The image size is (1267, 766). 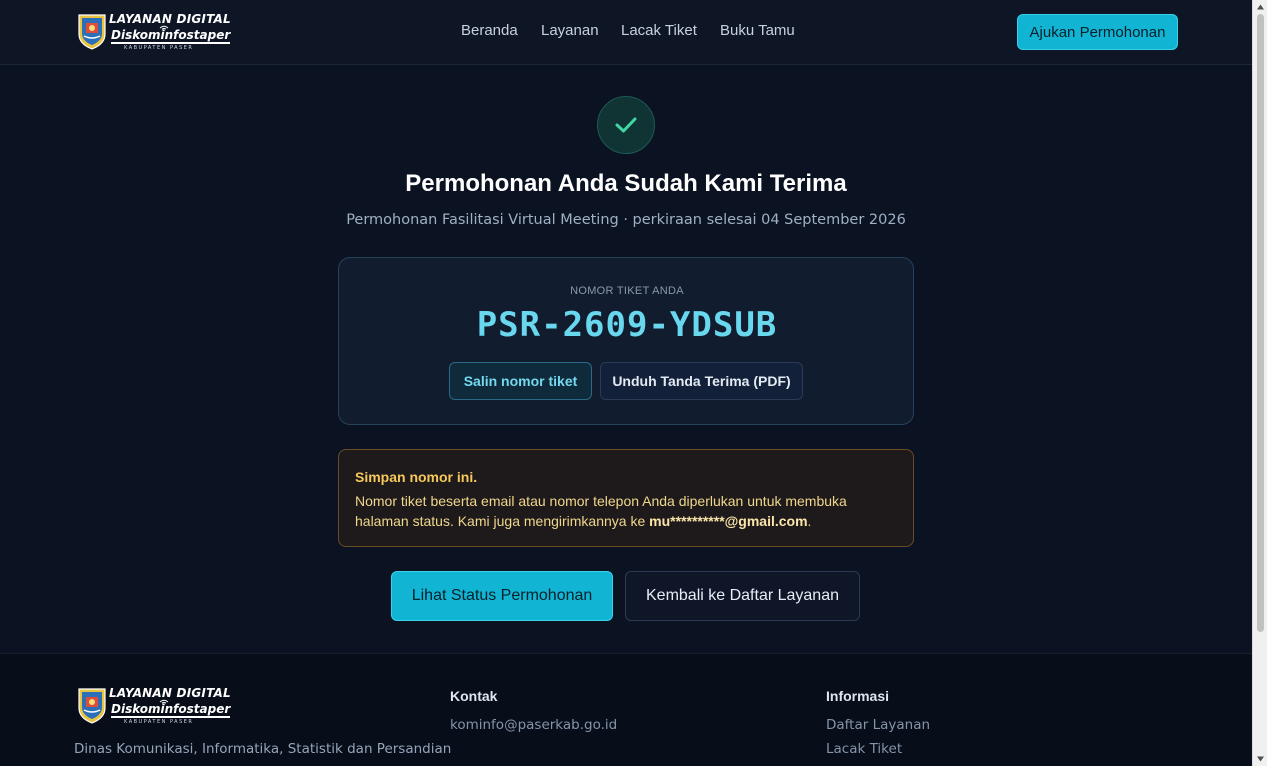 What do you see at coordinates (502, 596) in the screenshot?
I see `view-status-button: Lihat Status Permohonan` at bounding box center [502, 596].